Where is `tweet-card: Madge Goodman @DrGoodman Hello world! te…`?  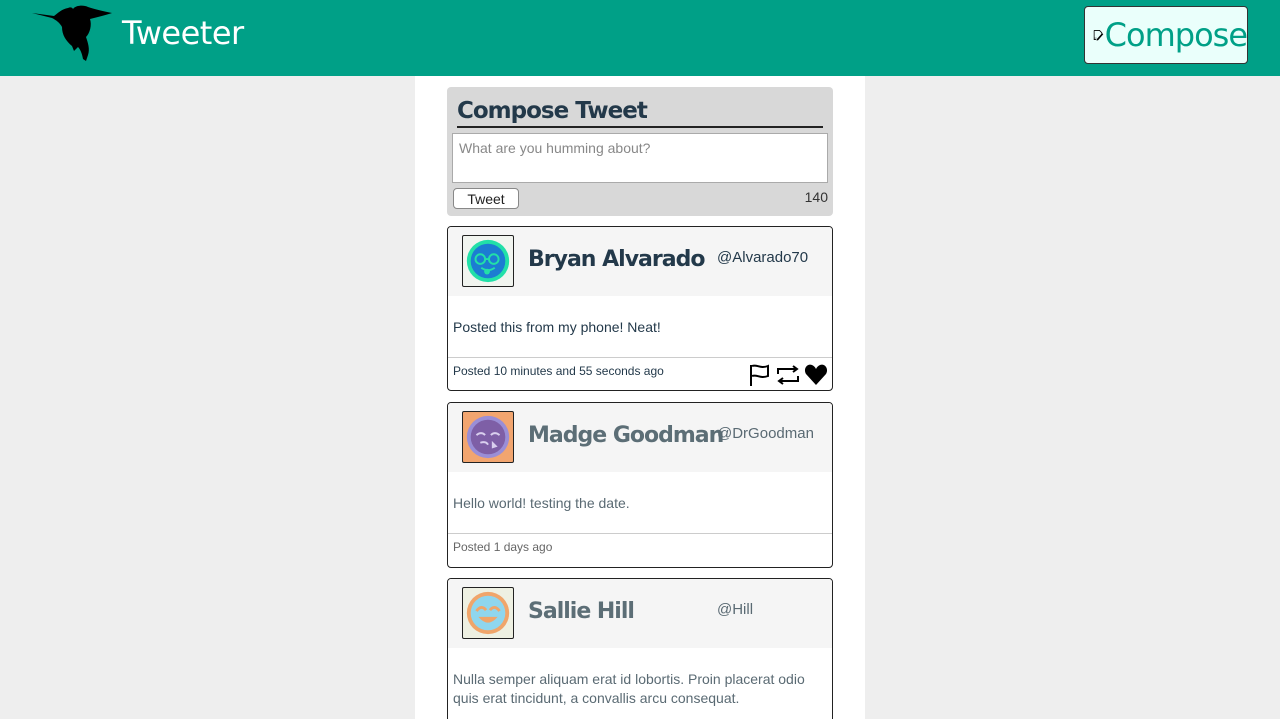 tweet-card: Madge Goodman @DrGoodman Hello world! te… is located at coordinates (640, 485).